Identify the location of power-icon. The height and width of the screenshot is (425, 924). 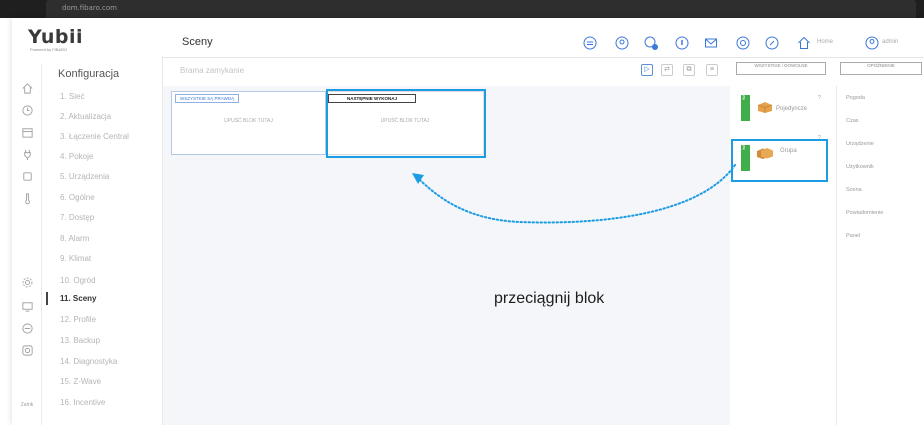
(682, 43).